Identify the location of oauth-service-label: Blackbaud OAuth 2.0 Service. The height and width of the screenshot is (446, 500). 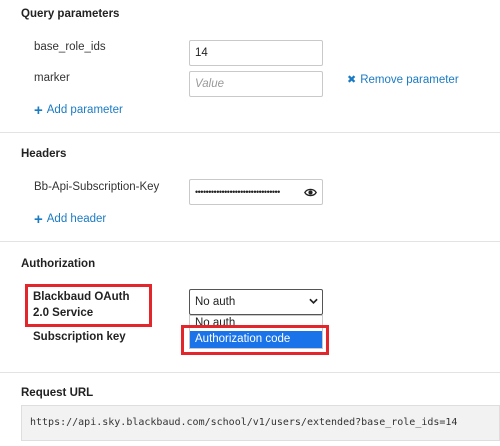
(81, 305).